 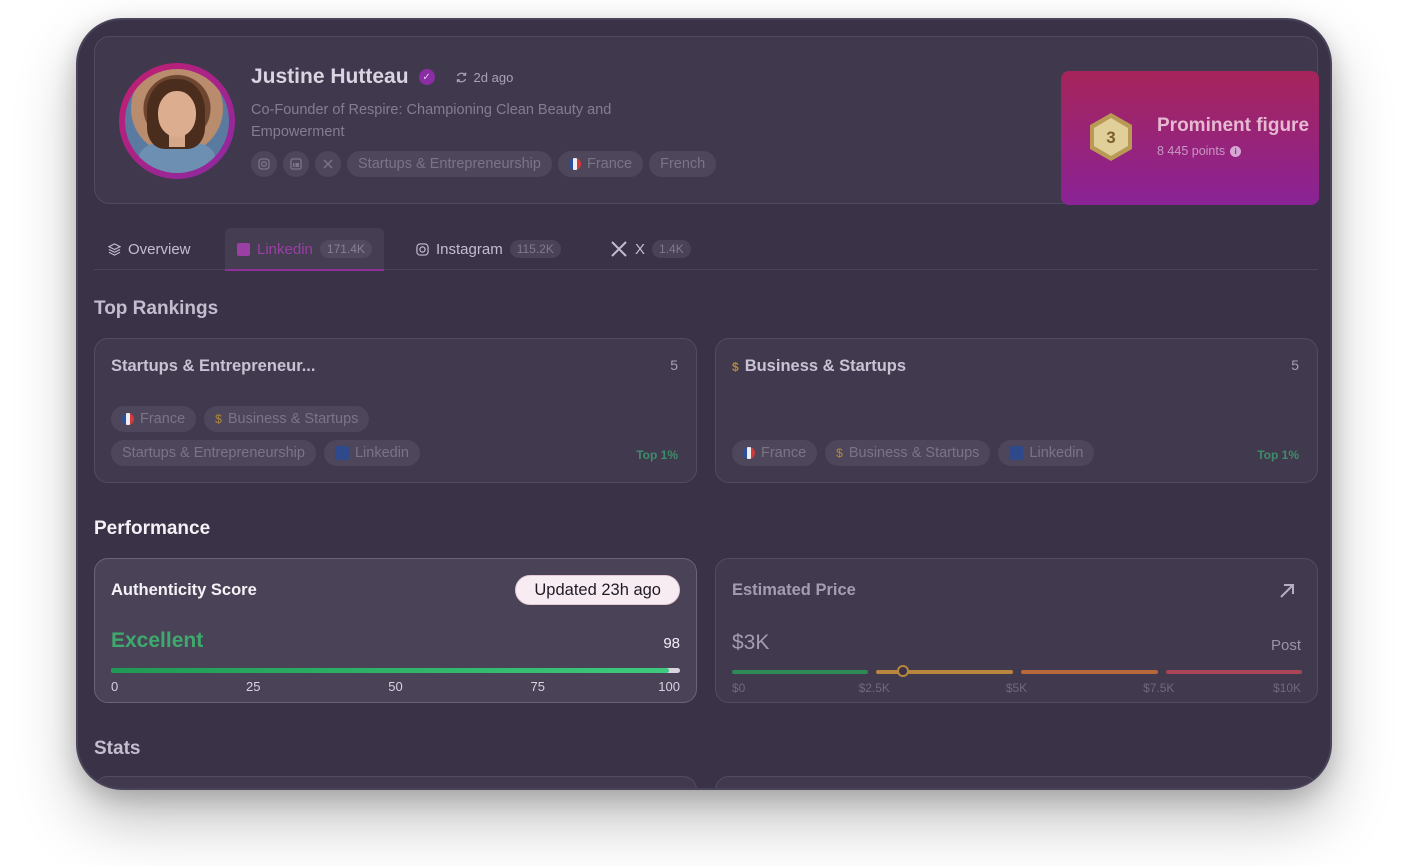 I want to click on chip-topic: Startups & Entrepreneurship, so click(x=213, y=453).